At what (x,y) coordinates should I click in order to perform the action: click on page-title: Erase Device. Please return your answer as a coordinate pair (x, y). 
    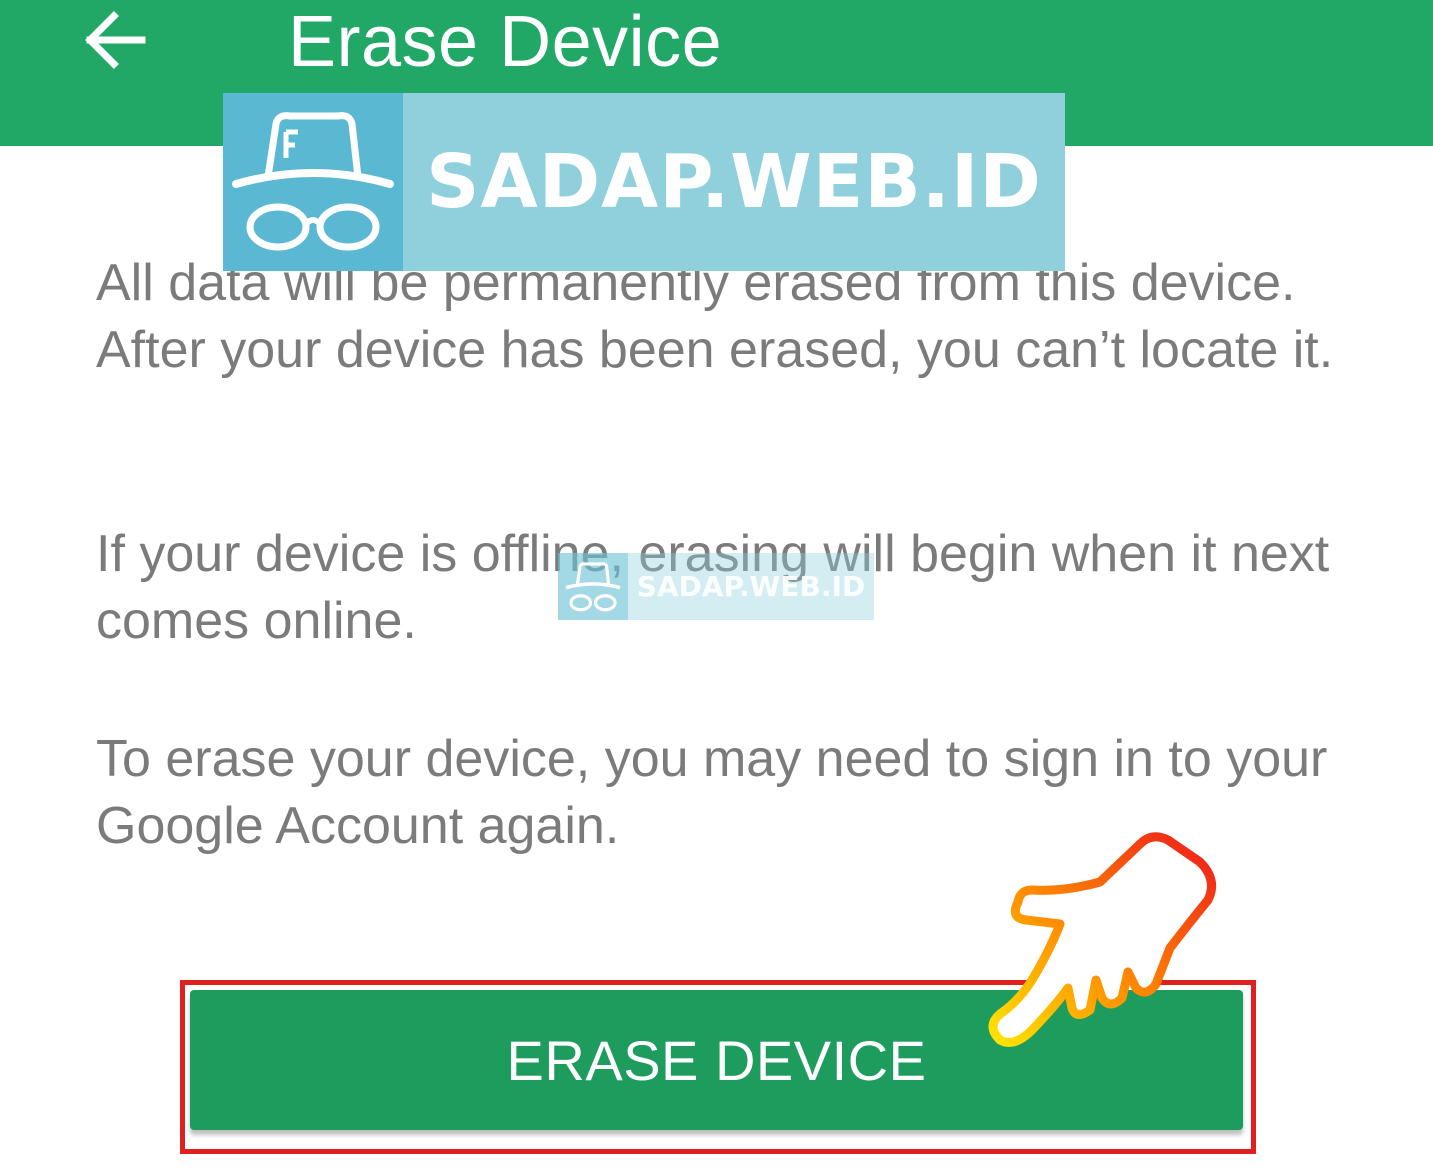
    Looking at the image, I should click on (505, 42).